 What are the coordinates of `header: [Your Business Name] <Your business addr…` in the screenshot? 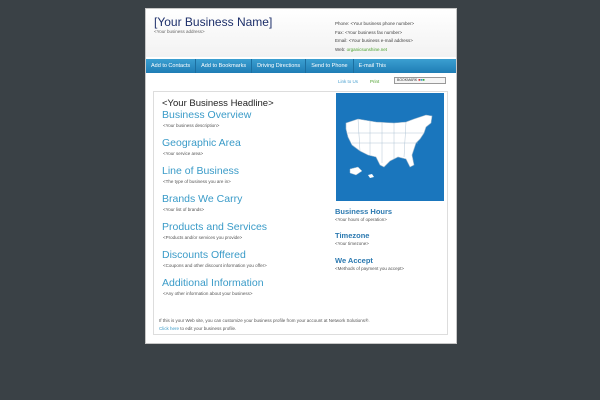 It's located at (301, 33).